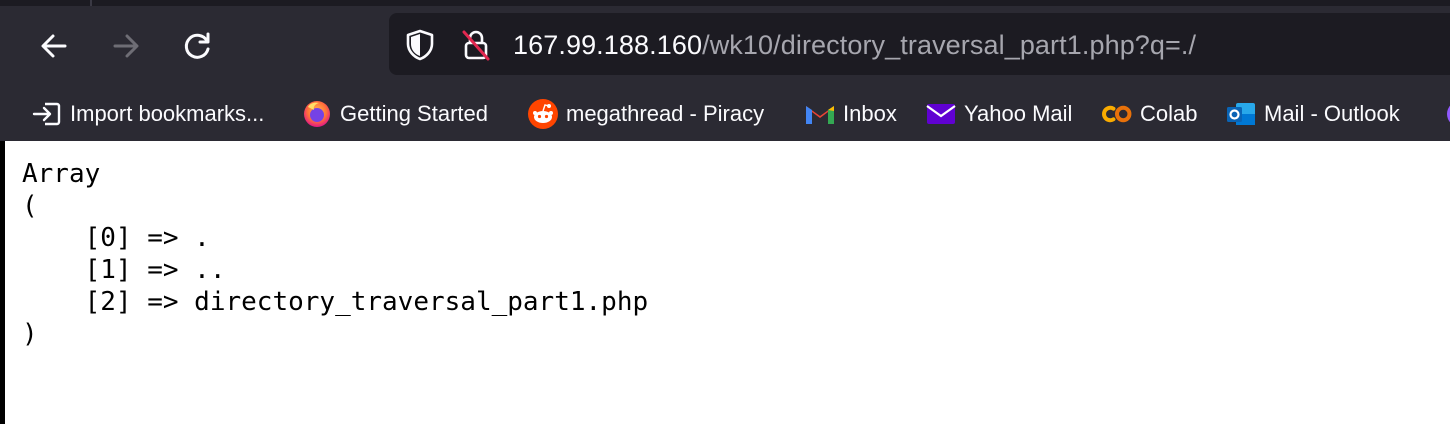 This screenshot has width=1450, height=424. What do you see at coordinates (30, 206) in the screenshot?
I see `output-line: (` at bounding box center [30, 206].